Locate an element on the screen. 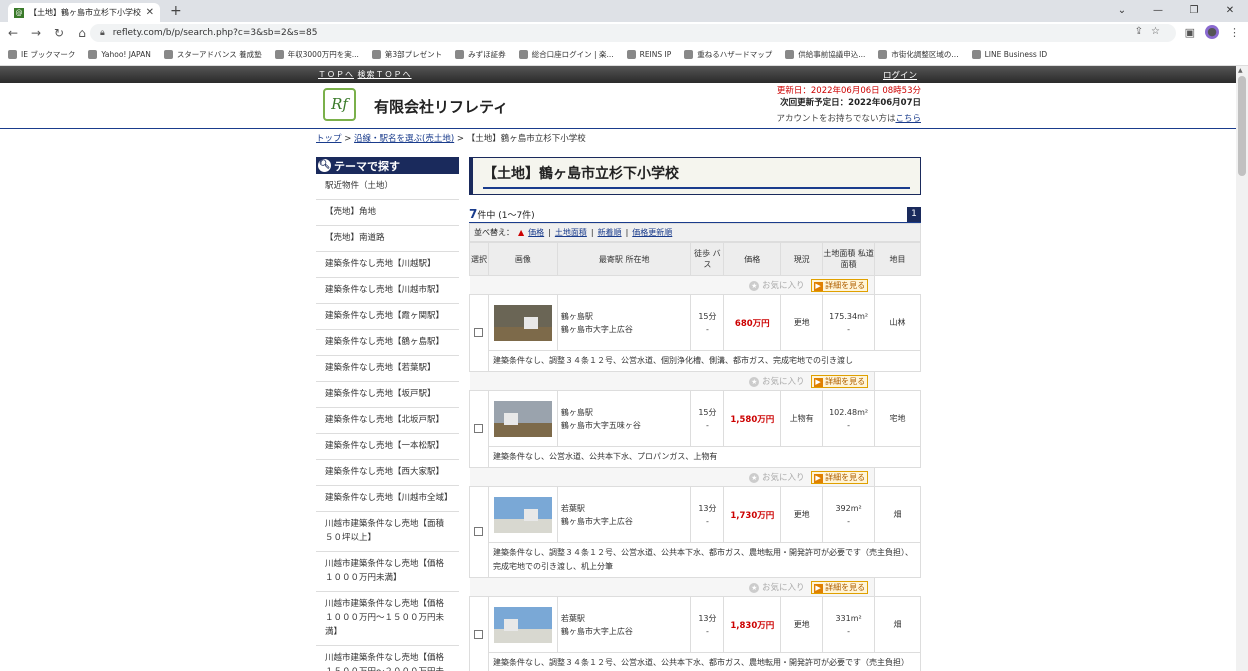 Image resolution: width=1248 pixels, height=671 pixels. login-link: ログイン is located at coordinates (900, 76).